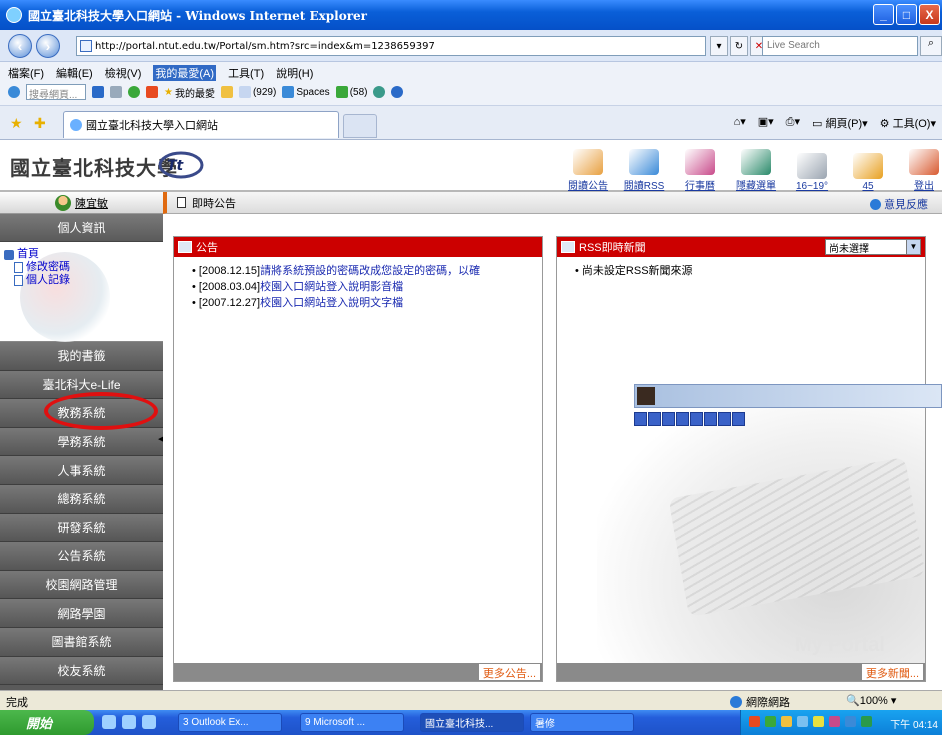 This screenshot has height=735, width=942. What do you see at coordinates (16, 123) in the screenshot?
I see `favorites-star-icon: ★` at bounding box center [16, 123].